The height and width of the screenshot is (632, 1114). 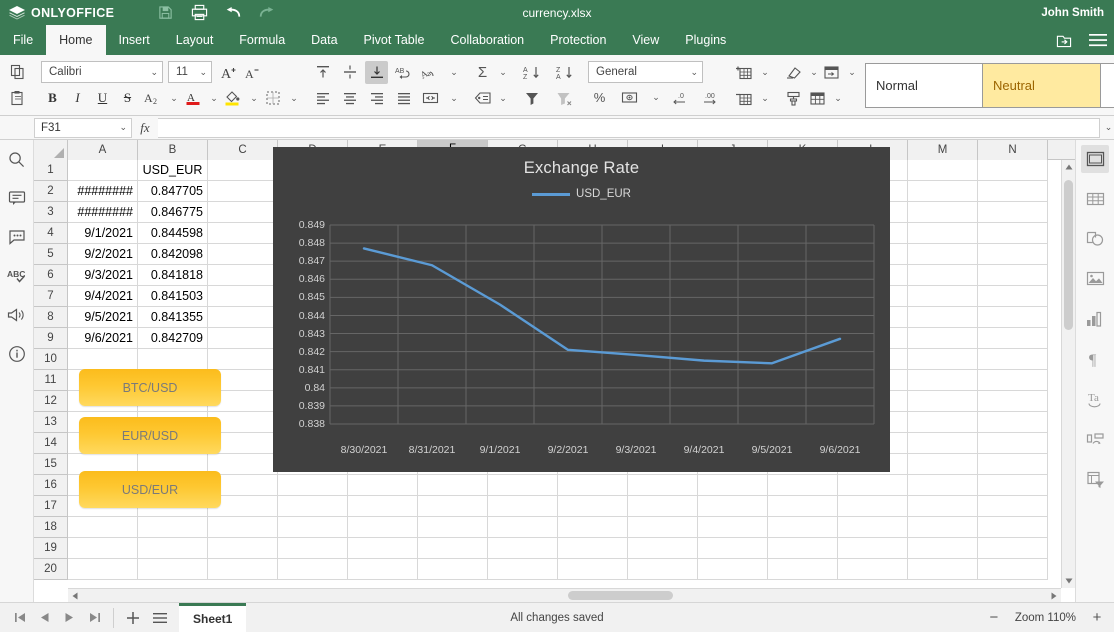 I want to click on cell-f18, so click(x=453, y=527).